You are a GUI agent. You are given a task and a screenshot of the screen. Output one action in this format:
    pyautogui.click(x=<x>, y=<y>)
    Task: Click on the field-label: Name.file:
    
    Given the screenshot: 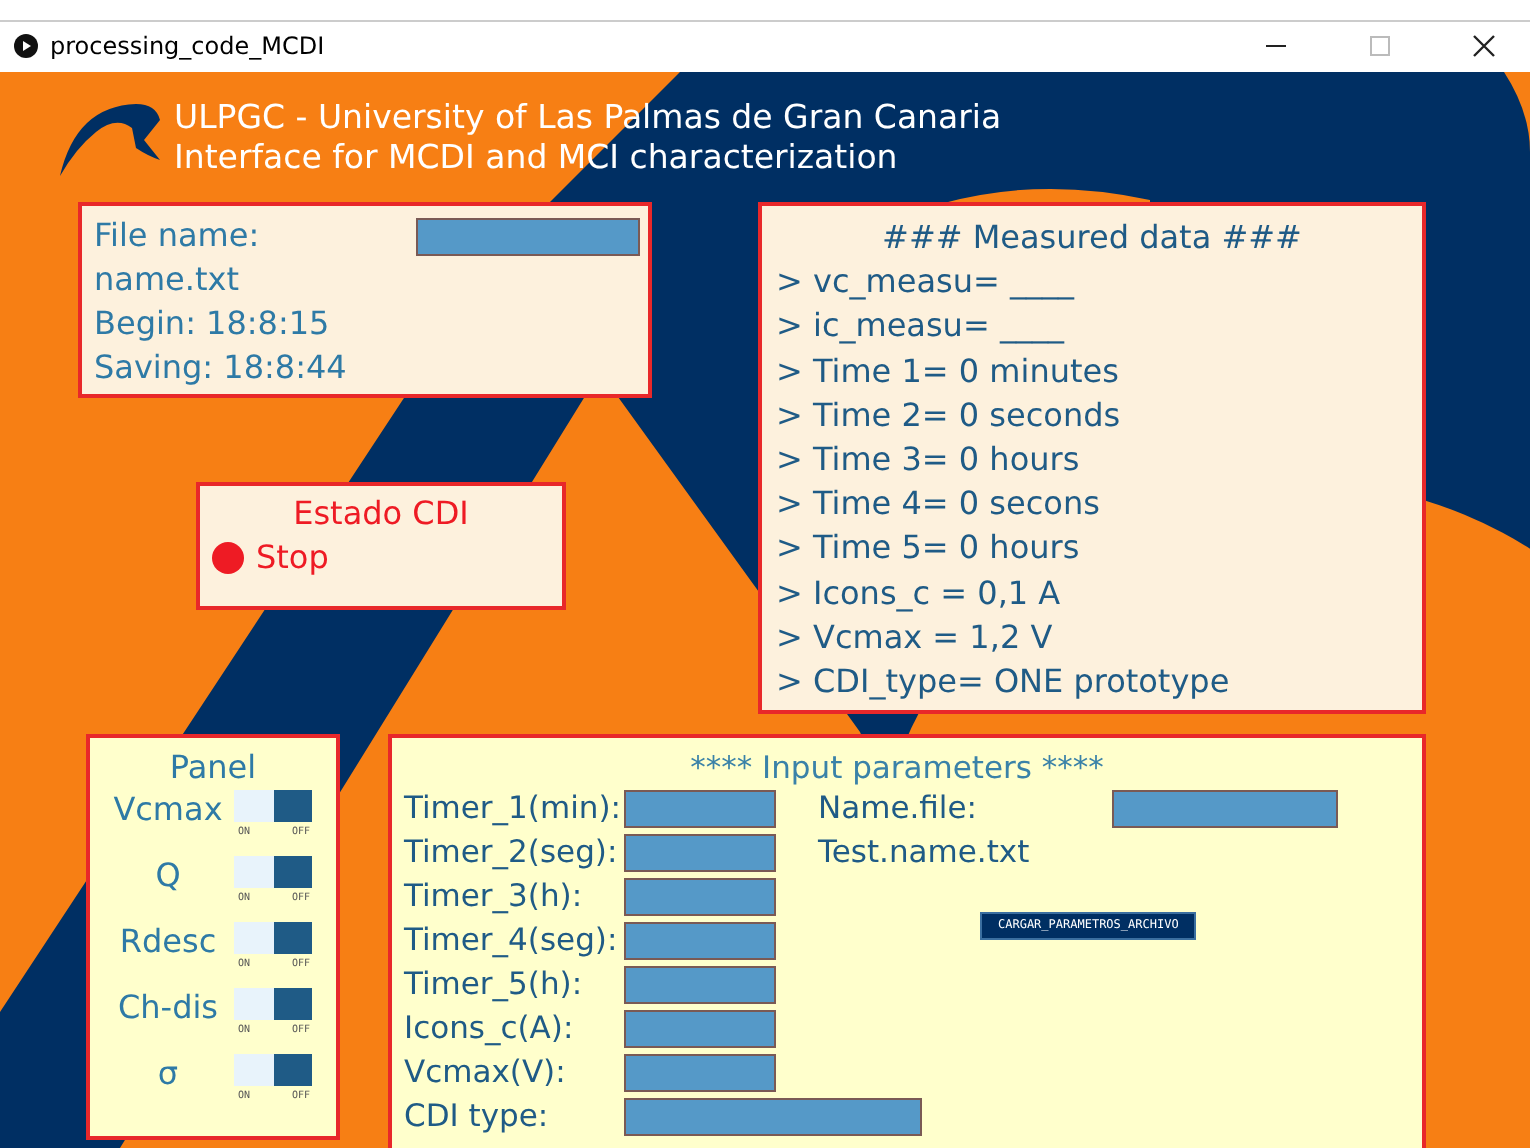 What is the action you would take?
    pyautogui.click(x=897, y=809)
    